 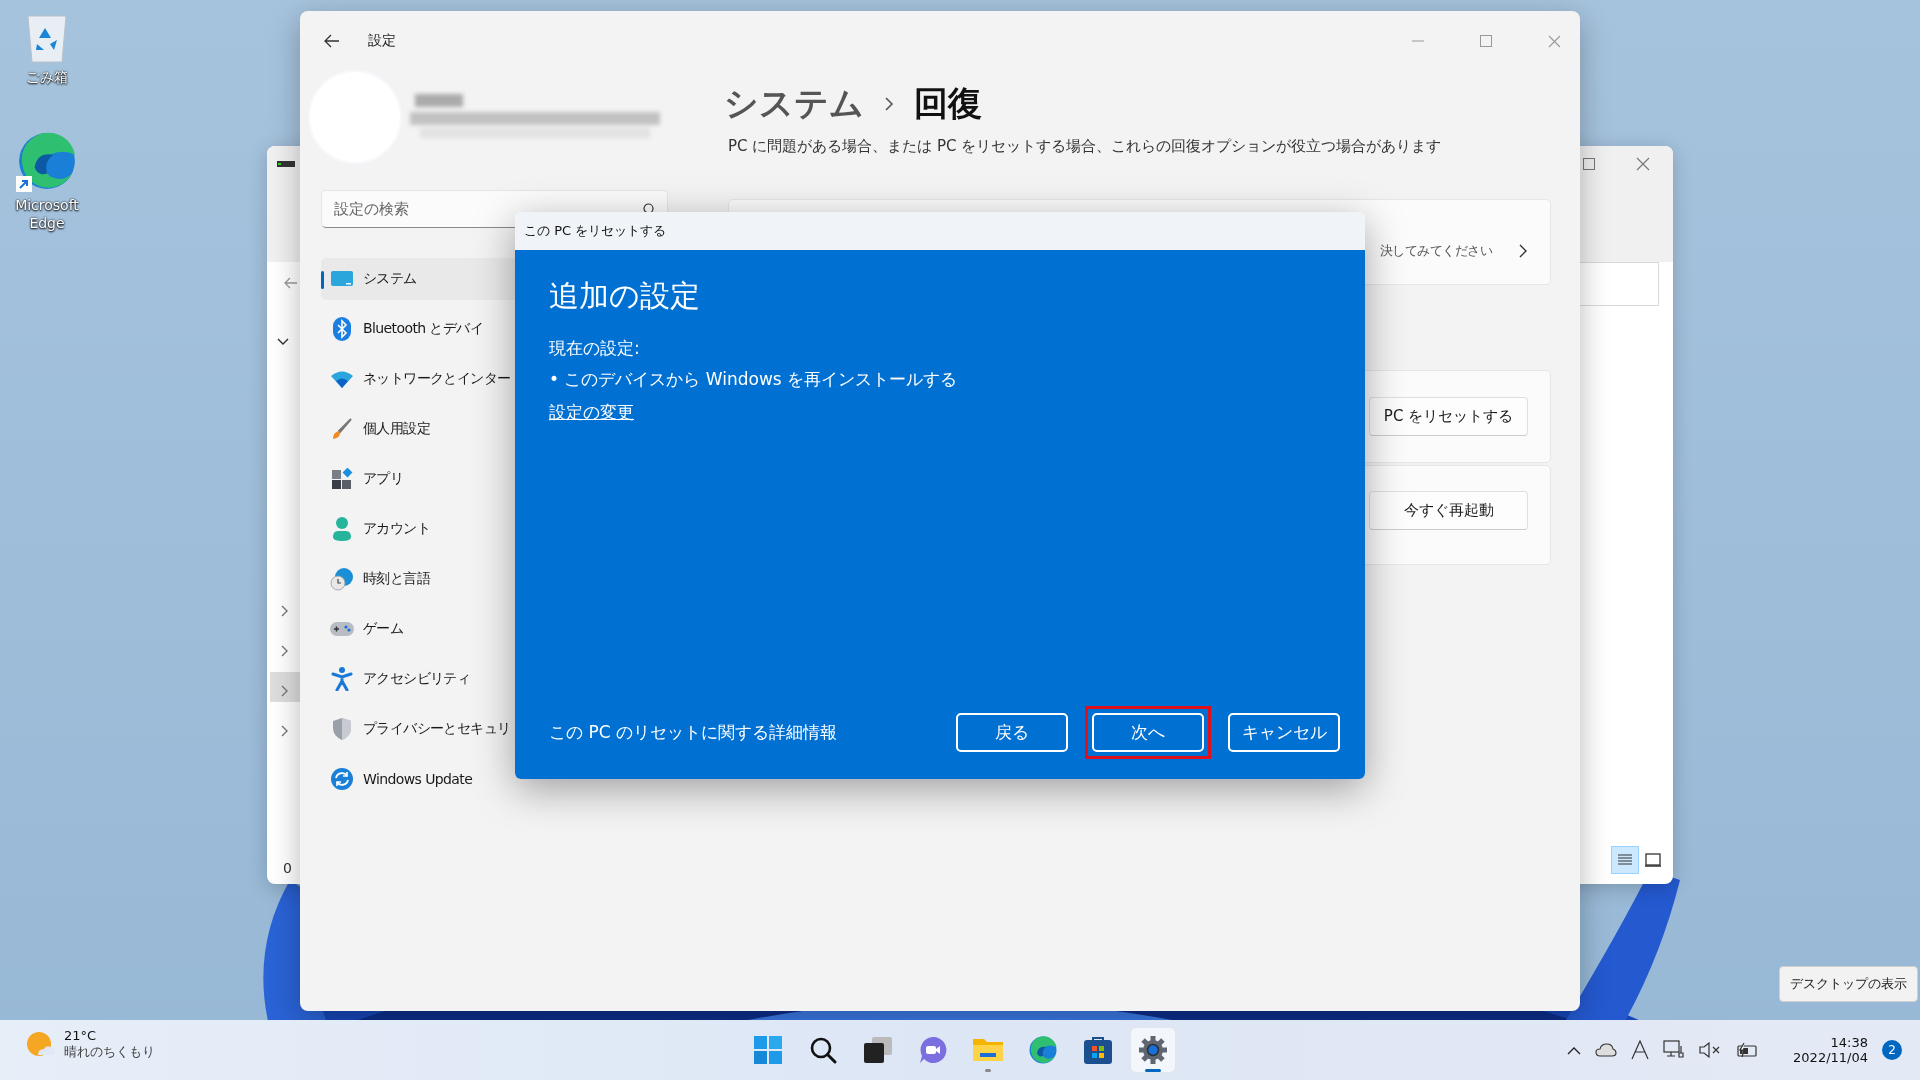 What do you see at coordinates (342, 629) in the screenshot?
I see `gamepad-icon` at bounding box center [342, 629].